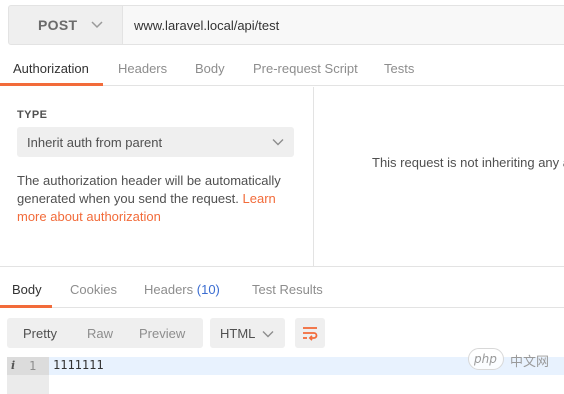 Image resolution: width=564 pixels, height=394 pixels. What do you see at coordinates (100, 333) in the screenshot?
I see `raw-button: Raw` at bounding box center [100, 333].